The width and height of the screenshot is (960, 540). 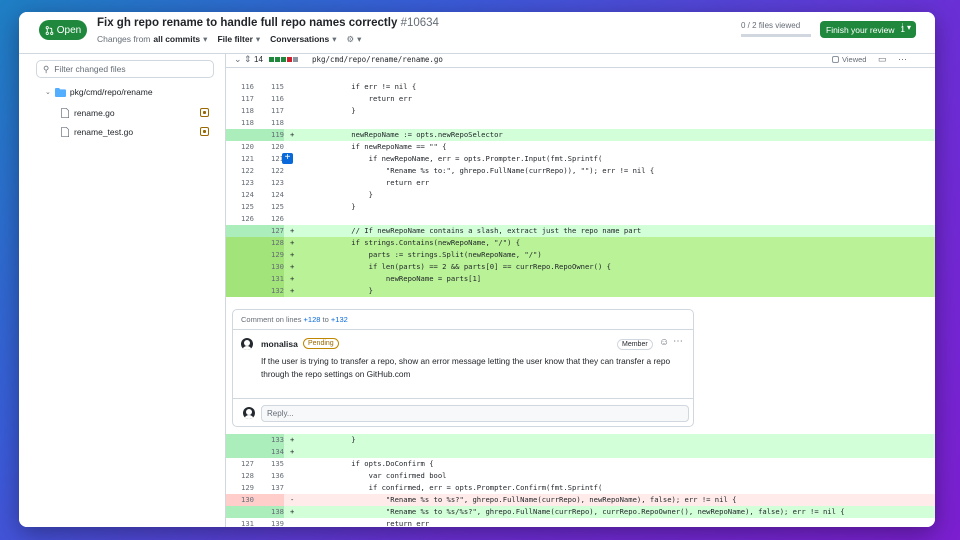 I want to click on diff-line: 117 116 return err, so click(x=580, y=99).